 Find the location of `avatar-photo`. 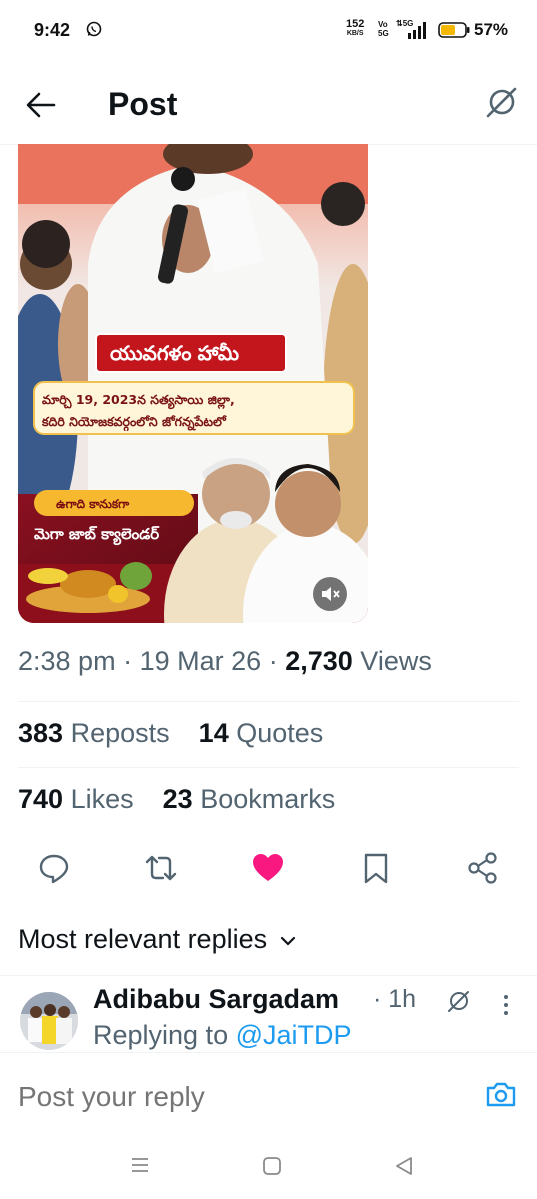

avatar-photo is located at coordinates (49, 1021).